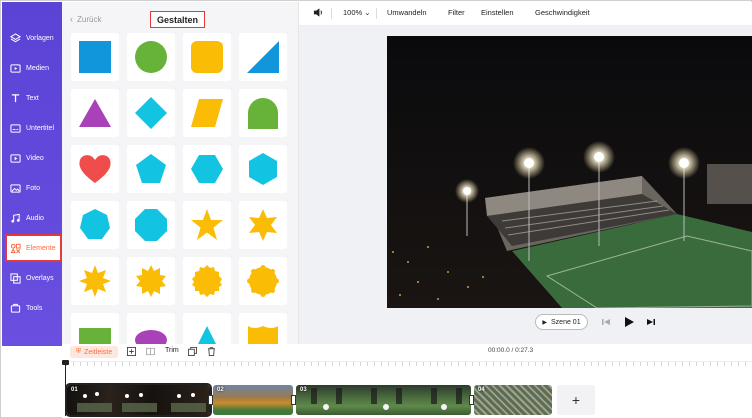  What do you see at coordinates (151, 57) in the screenshot?
I see `shape-circle` at bounding box center [151, 57].